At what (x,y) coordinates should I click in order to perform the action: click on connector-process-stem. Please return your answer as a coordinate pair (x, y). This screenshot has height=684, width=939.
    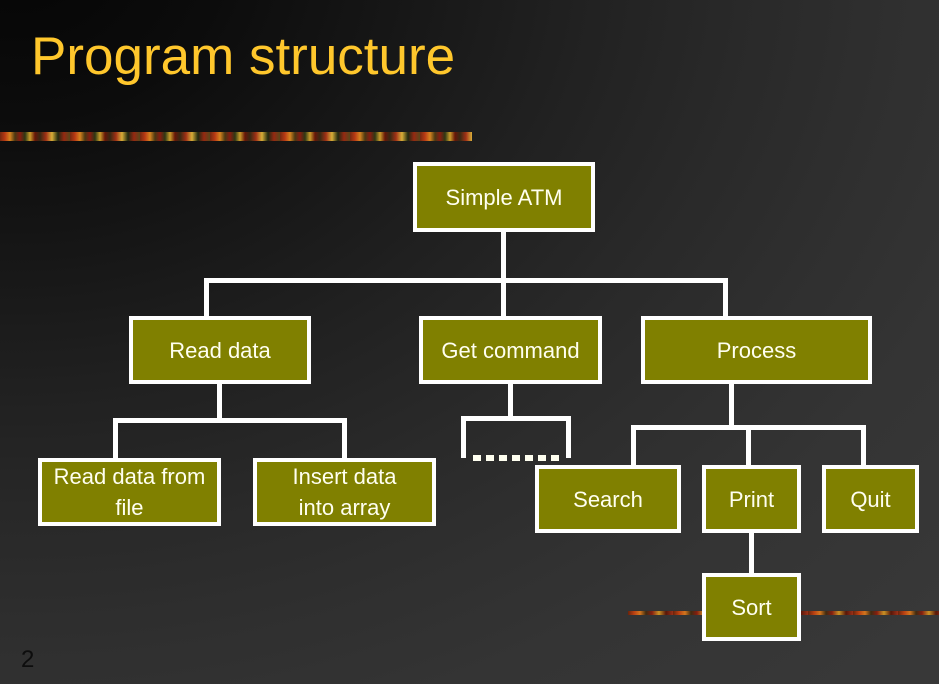
    Looking at the image, I should click on (731, 404).